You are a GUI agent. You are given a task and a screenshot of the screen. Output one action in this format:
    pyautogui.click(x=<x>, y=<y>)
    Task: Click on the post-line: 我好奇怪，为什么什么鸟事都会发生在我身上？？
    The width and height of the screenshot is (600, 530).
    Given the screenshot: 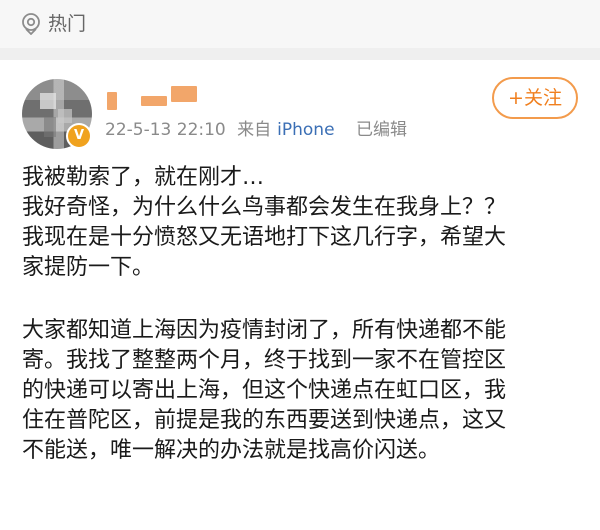 What is the action you would take?
    pyautogui.click(x=264, y=207)
    